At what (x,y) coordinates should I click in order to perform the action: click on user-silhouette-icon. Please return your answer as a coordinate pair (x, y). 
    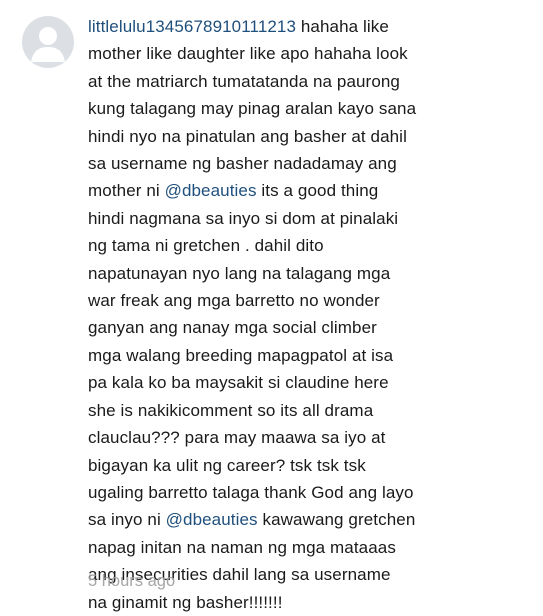
    Looking at the image, I should click on (48, 44).